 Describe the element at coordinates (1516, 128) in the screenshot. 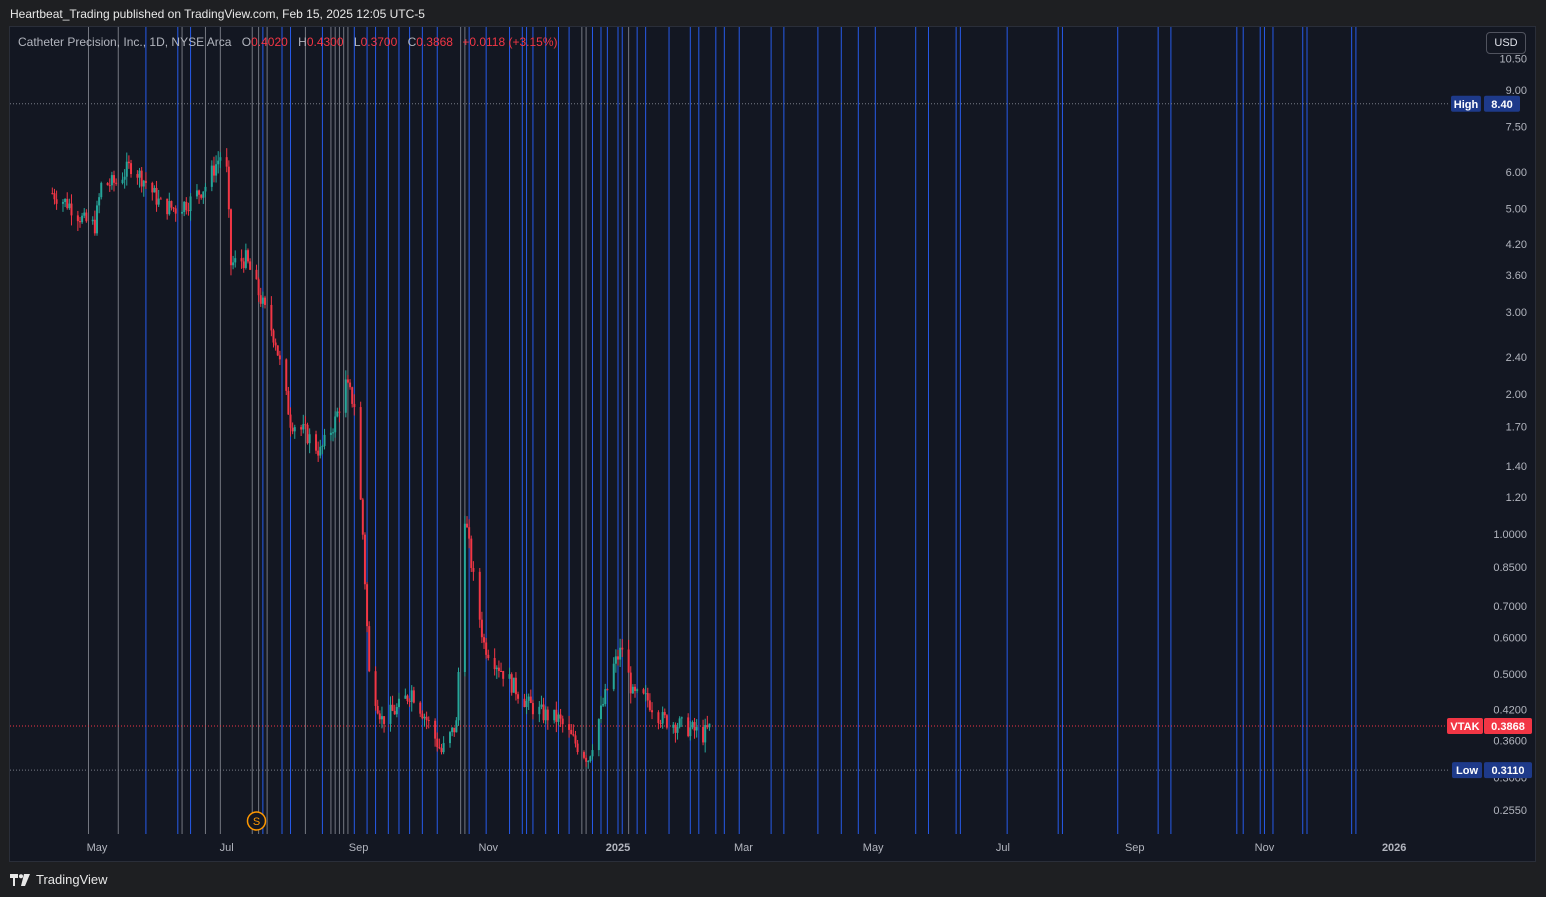

I see `price-tick-label: 7.50` at that location.